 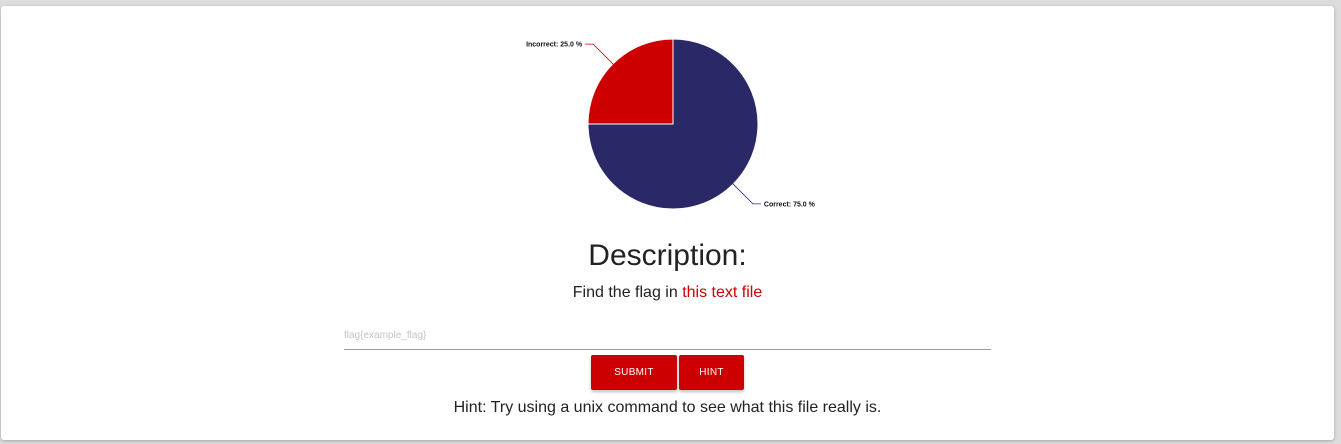 I want to click on description-text: Find the flag in this text file, so click(x=667, y=293).